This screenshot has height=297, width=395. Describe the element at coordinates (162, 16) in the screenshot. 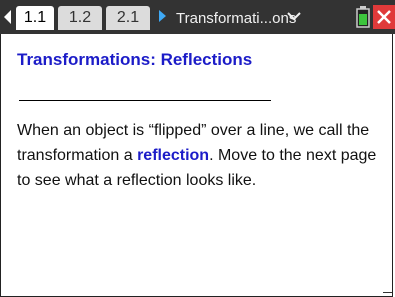

I see `document-arrow-icon` at that location.